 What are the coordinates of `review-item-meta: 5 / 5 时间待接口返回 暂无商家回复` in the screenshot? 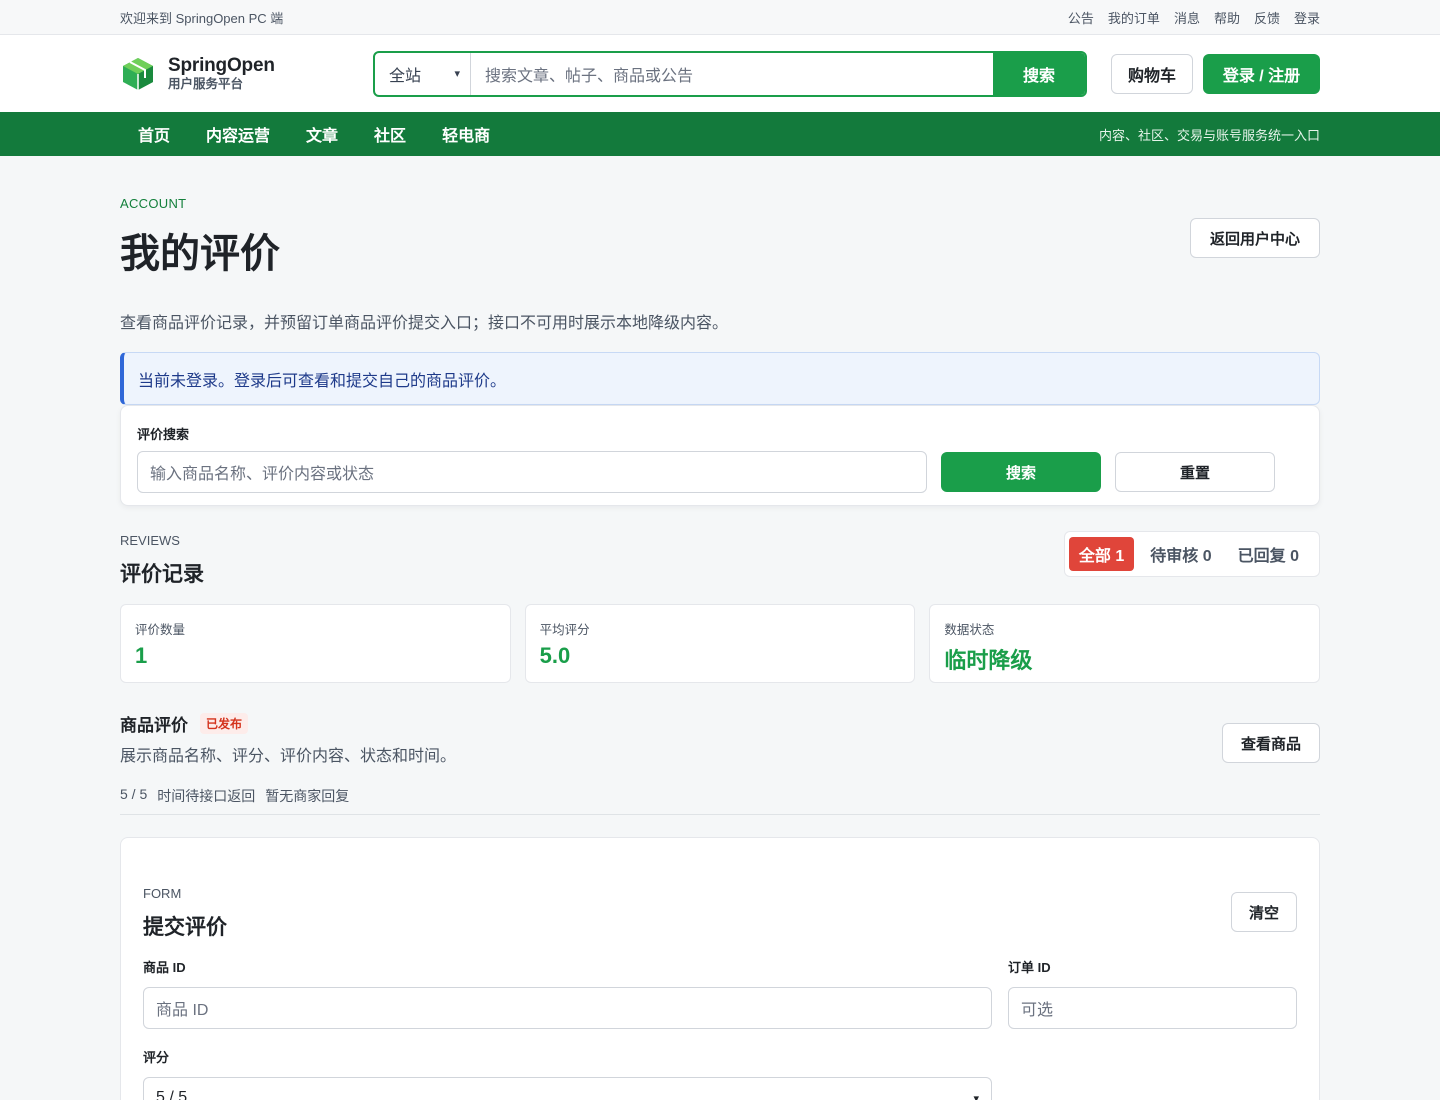 It's located at (720, 796).